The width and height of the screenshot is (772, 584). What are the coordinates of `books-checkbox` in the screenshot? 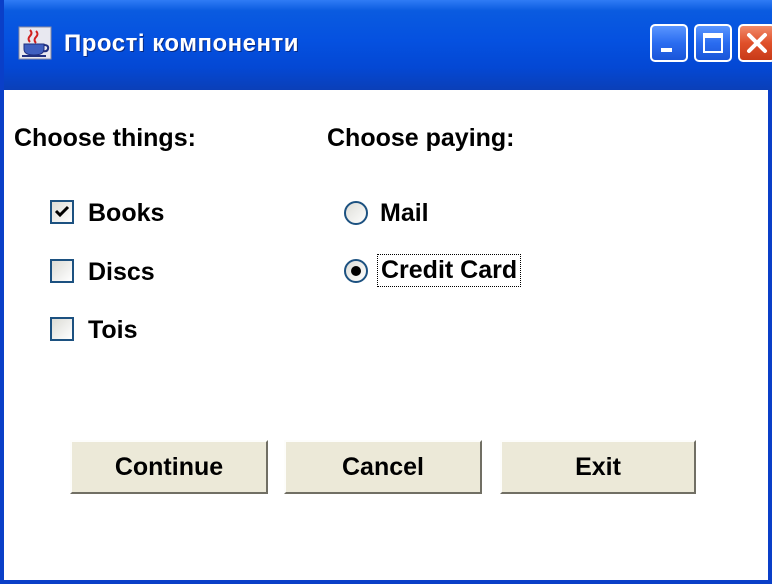 It's located at (62, 212).